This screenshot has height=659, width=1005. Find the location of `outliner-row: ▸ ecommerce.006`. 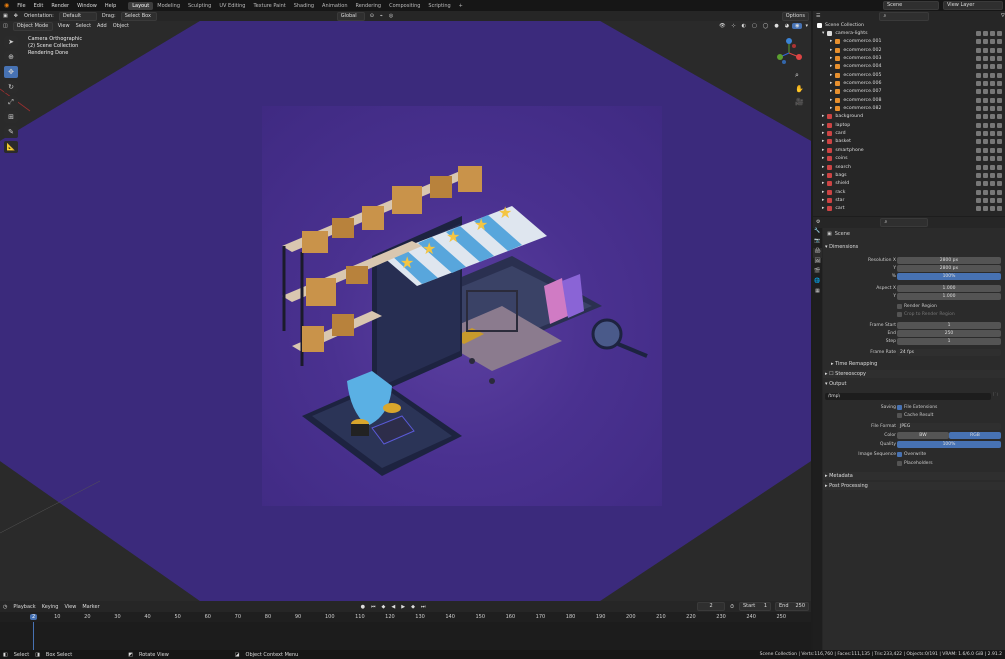

outliner-row: ▸ ecommerce.006 is located at coordinates (909, 83).